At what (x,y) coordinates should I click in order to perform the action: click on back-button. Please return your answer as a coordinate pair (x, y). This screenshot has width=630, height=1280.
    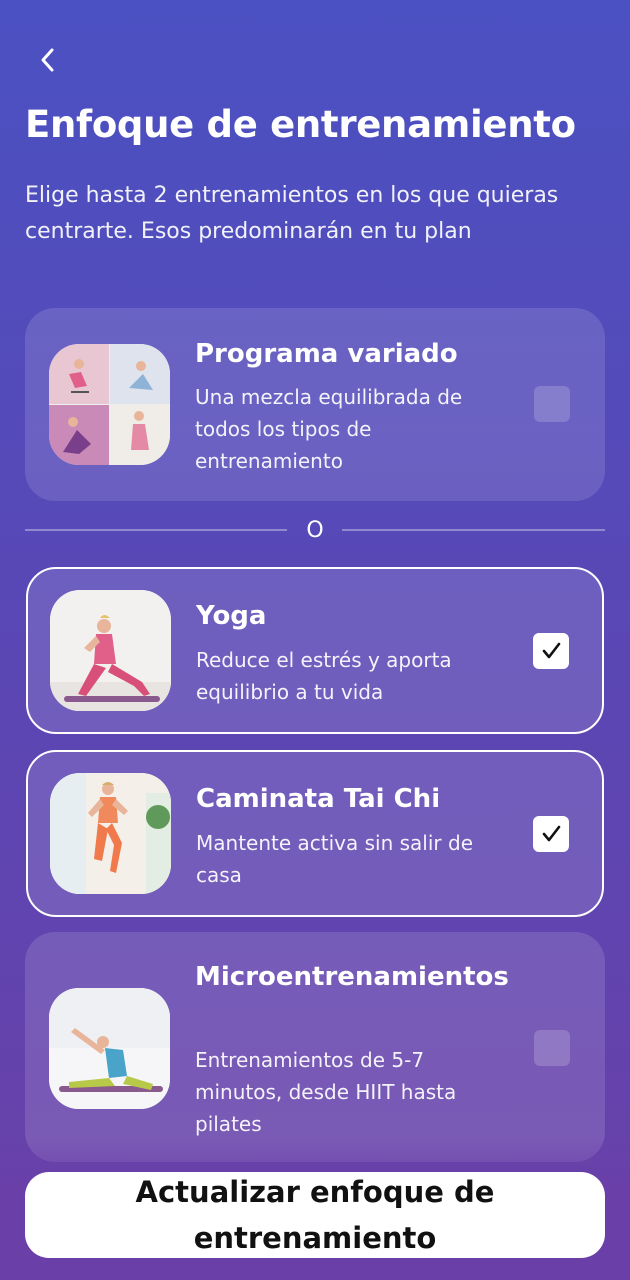
    Looking at the image, I should click on (48, 60).